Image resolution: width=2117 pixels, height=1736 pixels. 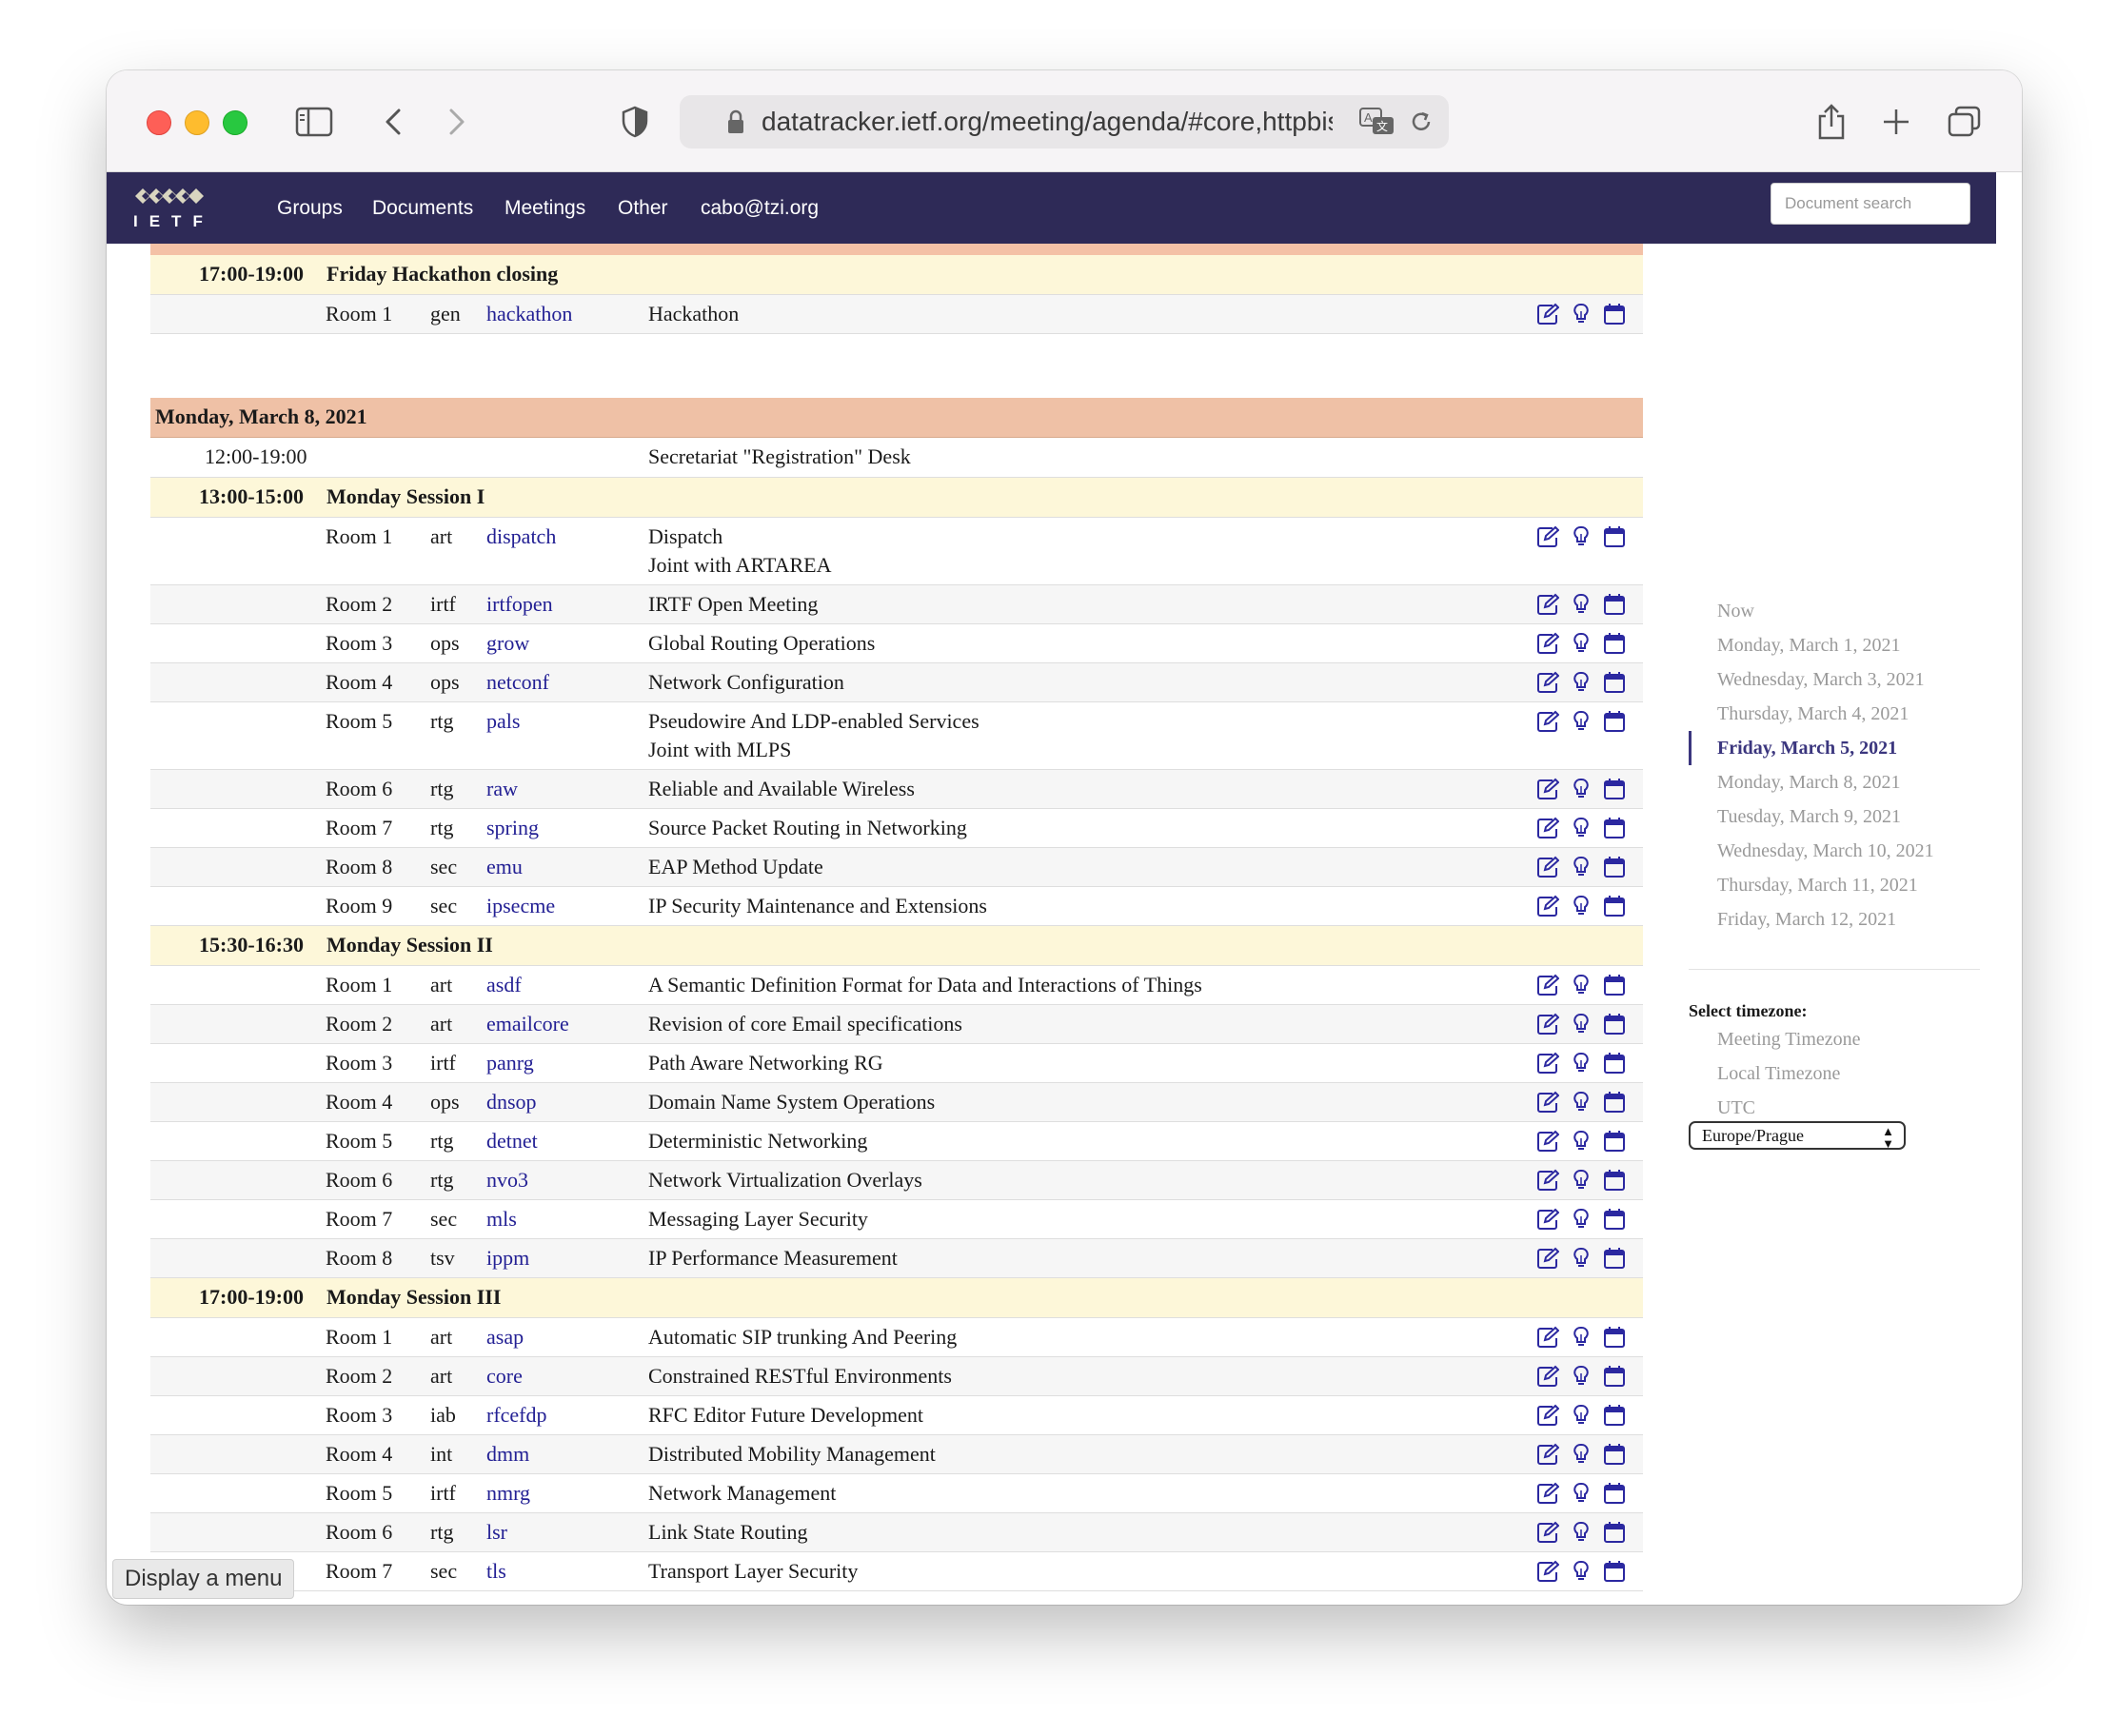 I want to click on group-link: nmrg, so click(x=508, y=1493).